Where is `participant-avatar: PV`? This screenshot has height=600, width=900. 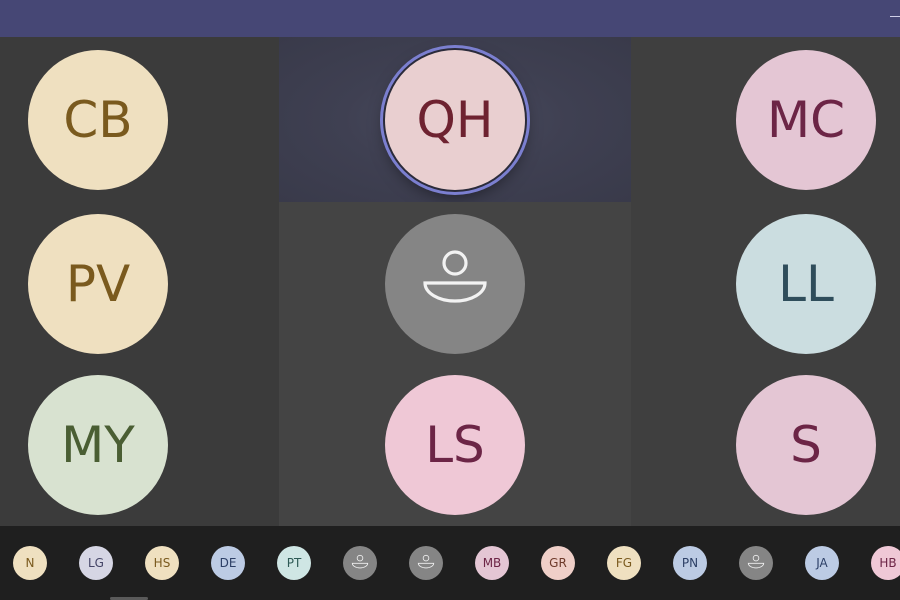
participant-avatar: PV is located at coordinates (98, 284).